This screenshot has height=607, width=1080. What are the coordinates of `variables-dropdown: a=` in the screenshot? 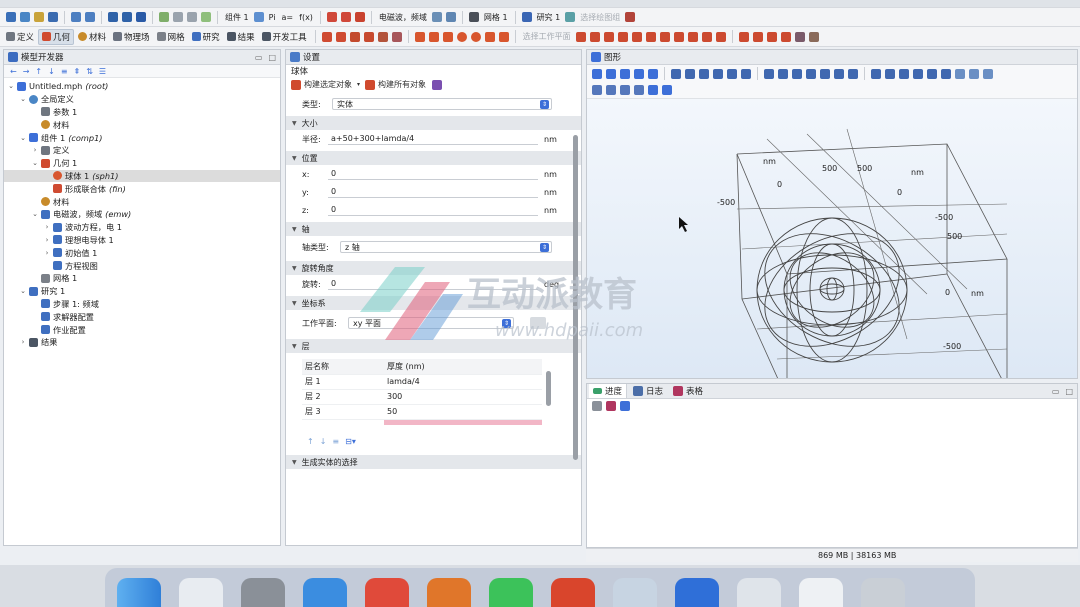 It's located at (288, 17).